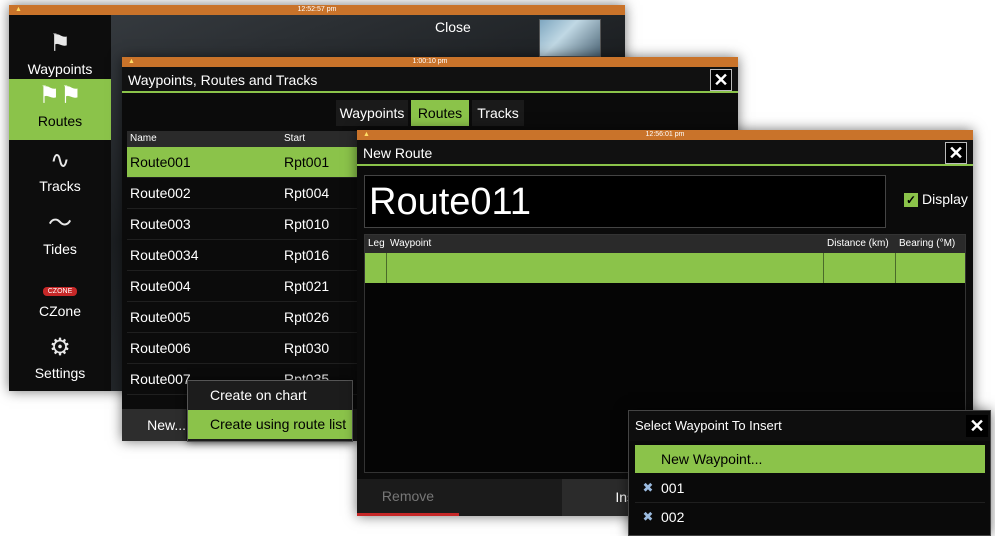  I want to click on gear-icon: ⚙, so click(60, 347).